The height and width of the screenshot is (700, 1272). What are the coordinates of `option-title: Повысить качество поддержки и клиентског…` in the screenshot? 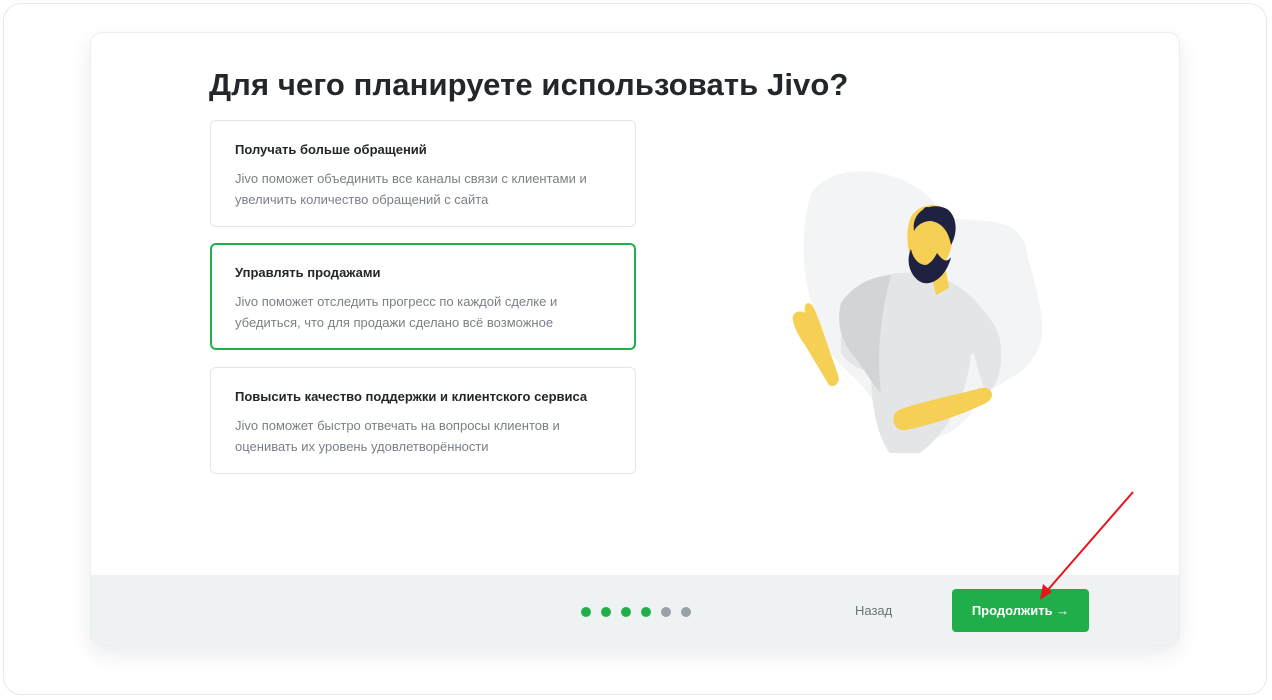 It's located at (411, 396).